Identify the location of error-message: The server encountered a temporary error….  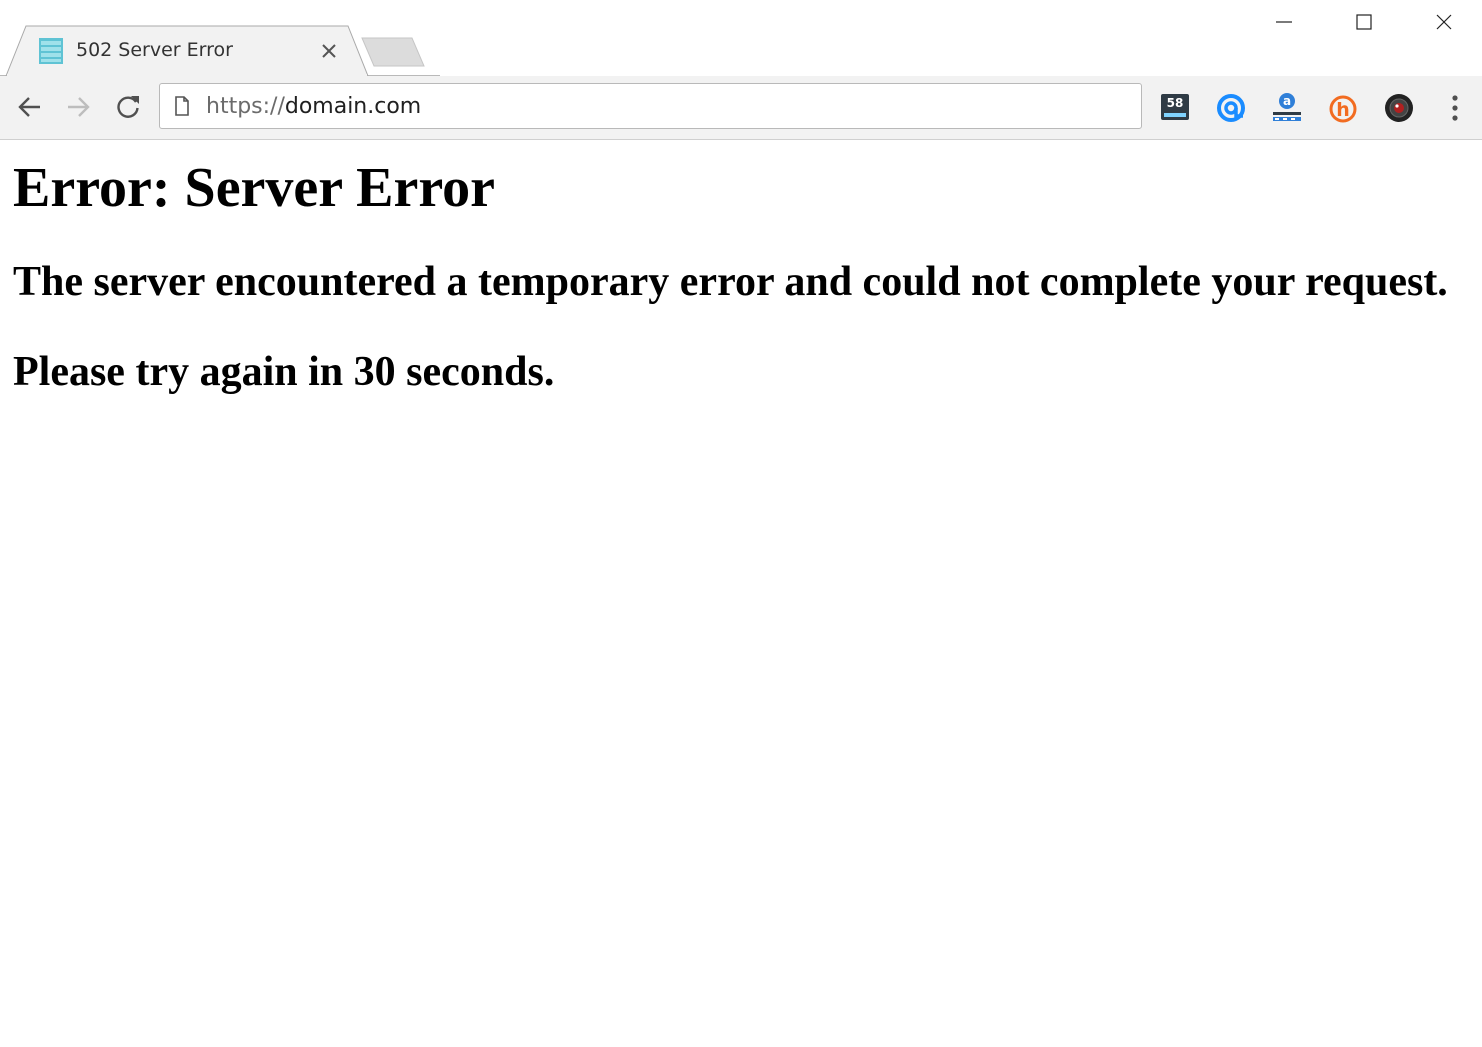
(730, 282).